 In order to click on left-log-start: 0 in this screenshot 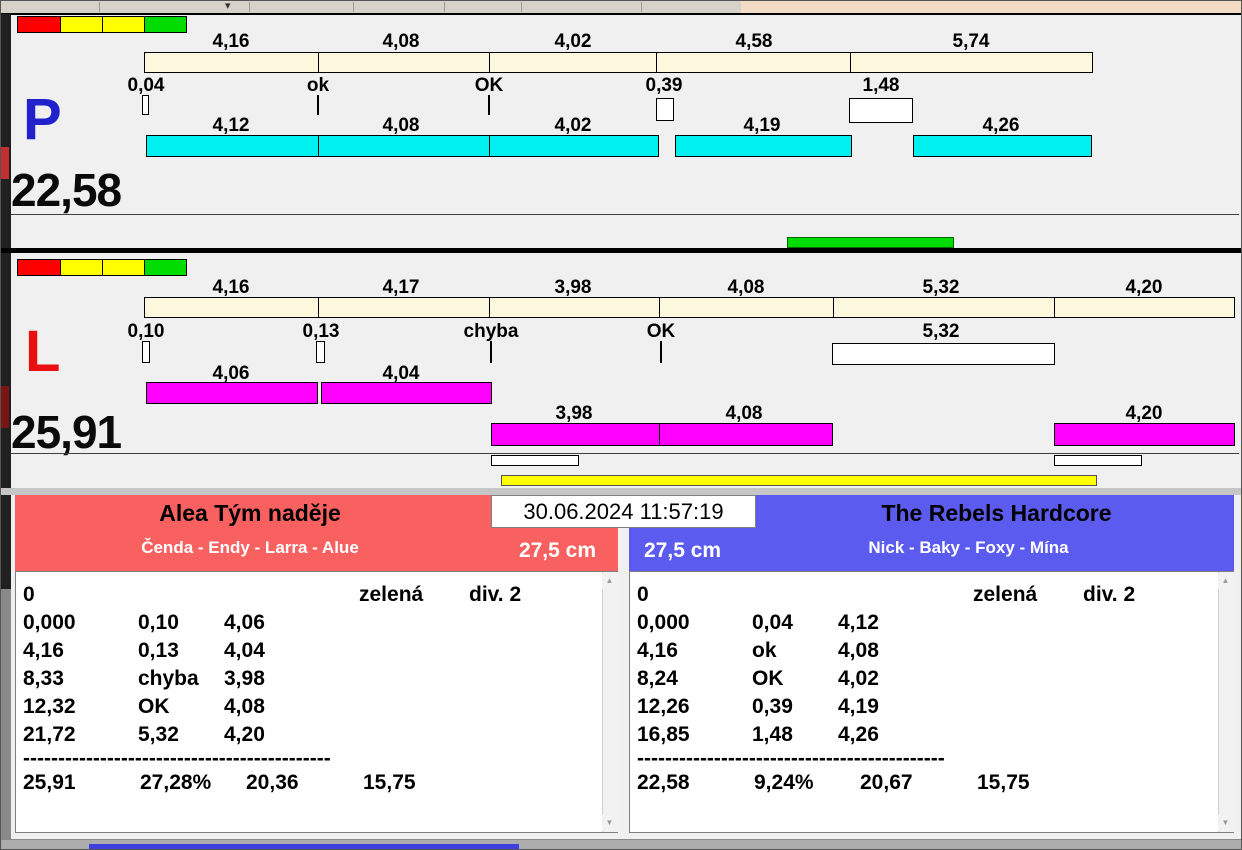, I will do `click(29, 594)`.